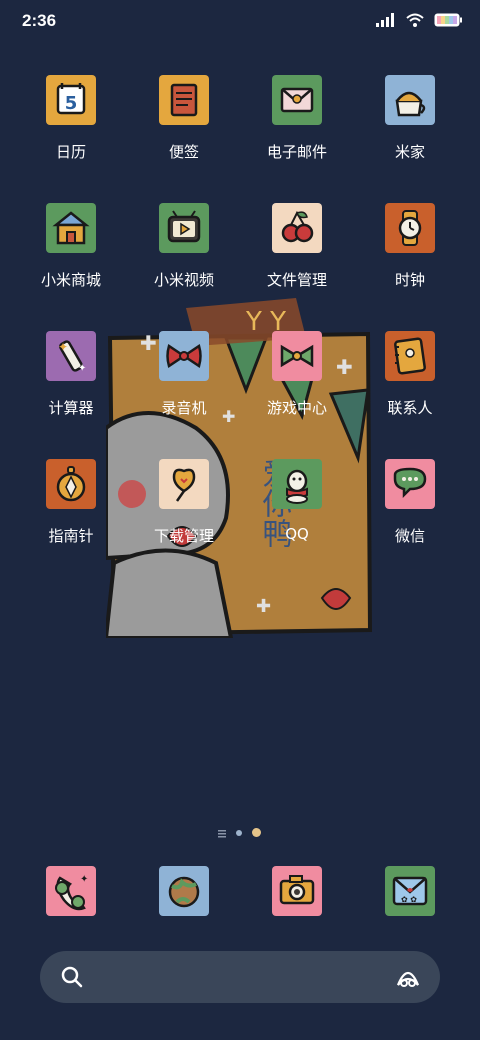 The height and width of the screenshot is (1040, 480). What do you see at coordinates (184, 408) in the screenshot?
I see `recorder-label: 录音机` at bounding box center [184, 408].